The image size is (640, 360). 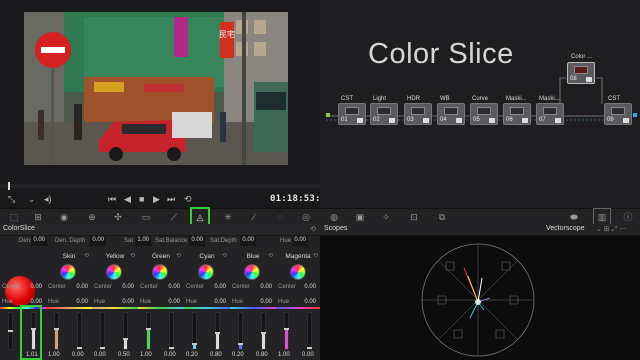 I want to click on window-icon: ◌, so click(x=280, y=217).